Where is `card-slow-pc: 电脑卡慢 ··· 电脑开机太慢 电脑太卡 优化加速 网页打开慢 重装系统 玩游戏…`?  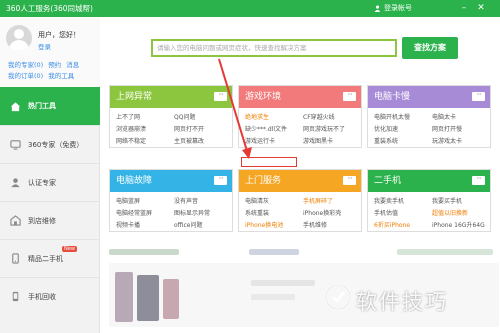
card-slow-pc: 电脑卡慢 ··· 电脑开机太慢 电脑太卡 优化加速 网页打开慢 重装系统 玩游戏… is located at coordinates (429, 116).